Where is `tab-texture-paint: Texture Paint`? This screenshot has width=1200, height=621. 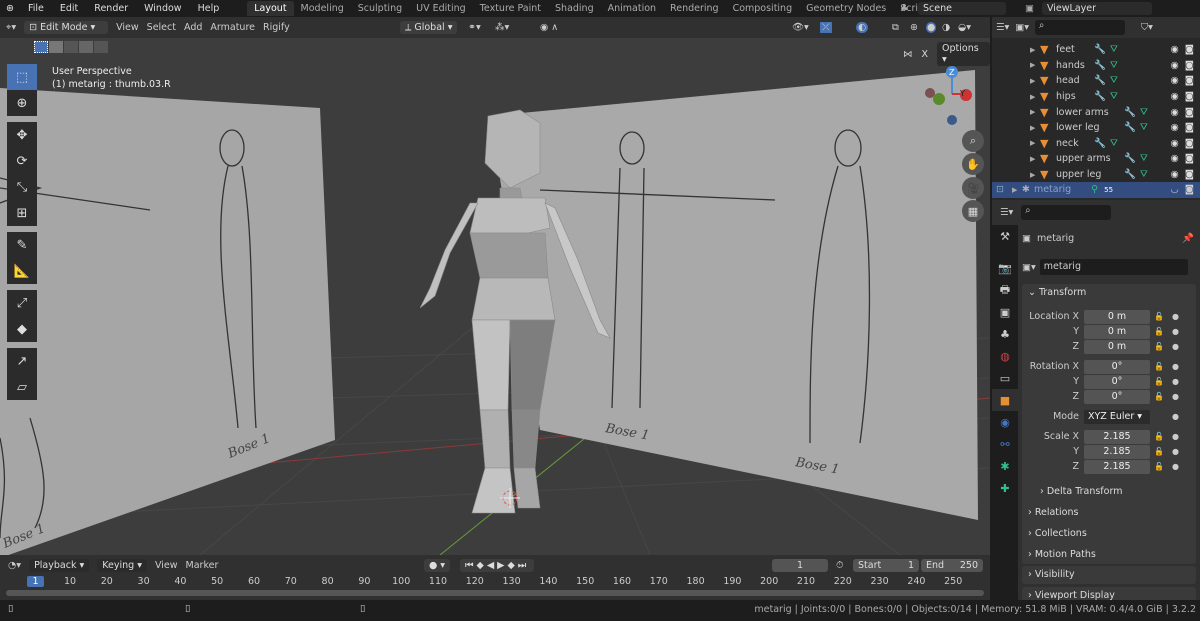
tab-texture-paint: Texture Paint is located at coordinates (510, 8).